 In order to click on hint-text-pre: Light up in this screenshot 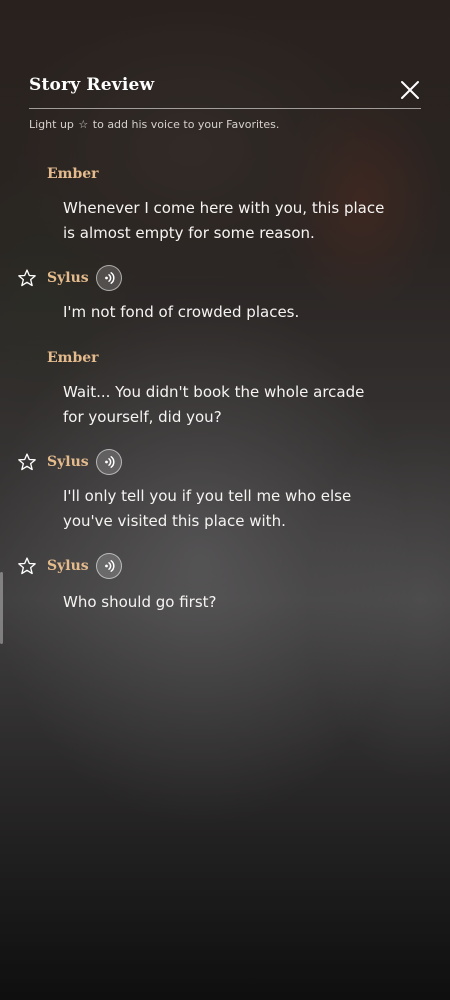, I will do `click(51, 124)`.